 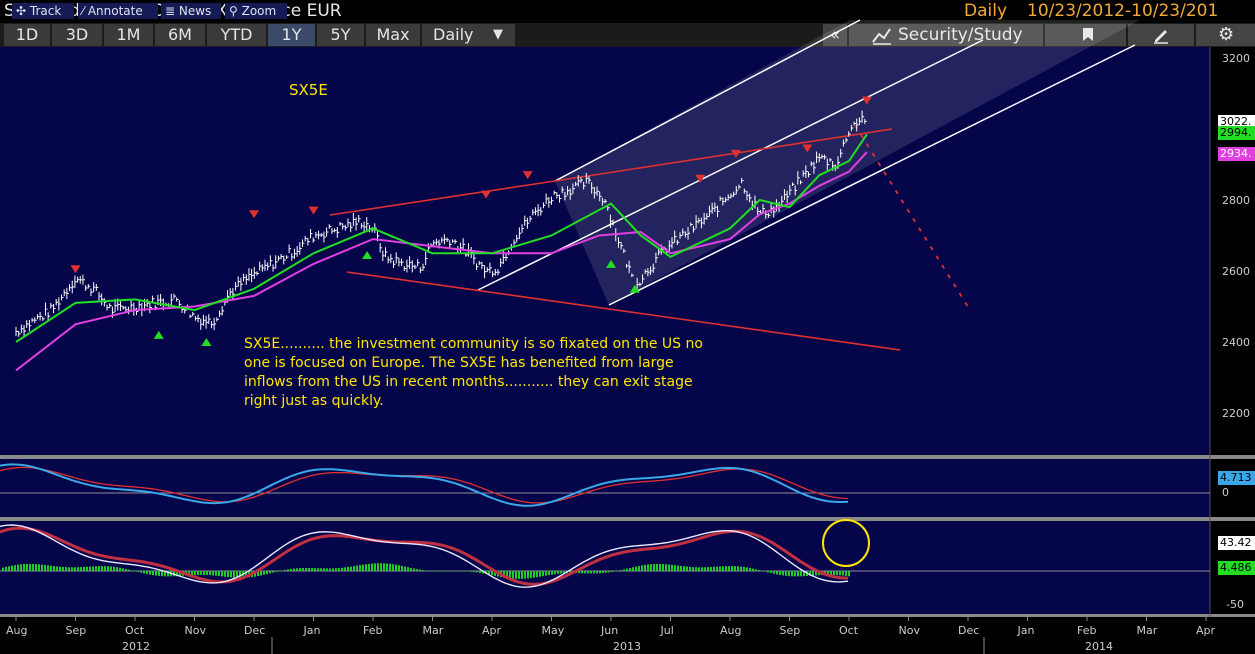 What do you see at coordinates (1236, 154) in the screenshot?
I see `ma-slow-badge: 2934.` at bounding box center [1236, 154].